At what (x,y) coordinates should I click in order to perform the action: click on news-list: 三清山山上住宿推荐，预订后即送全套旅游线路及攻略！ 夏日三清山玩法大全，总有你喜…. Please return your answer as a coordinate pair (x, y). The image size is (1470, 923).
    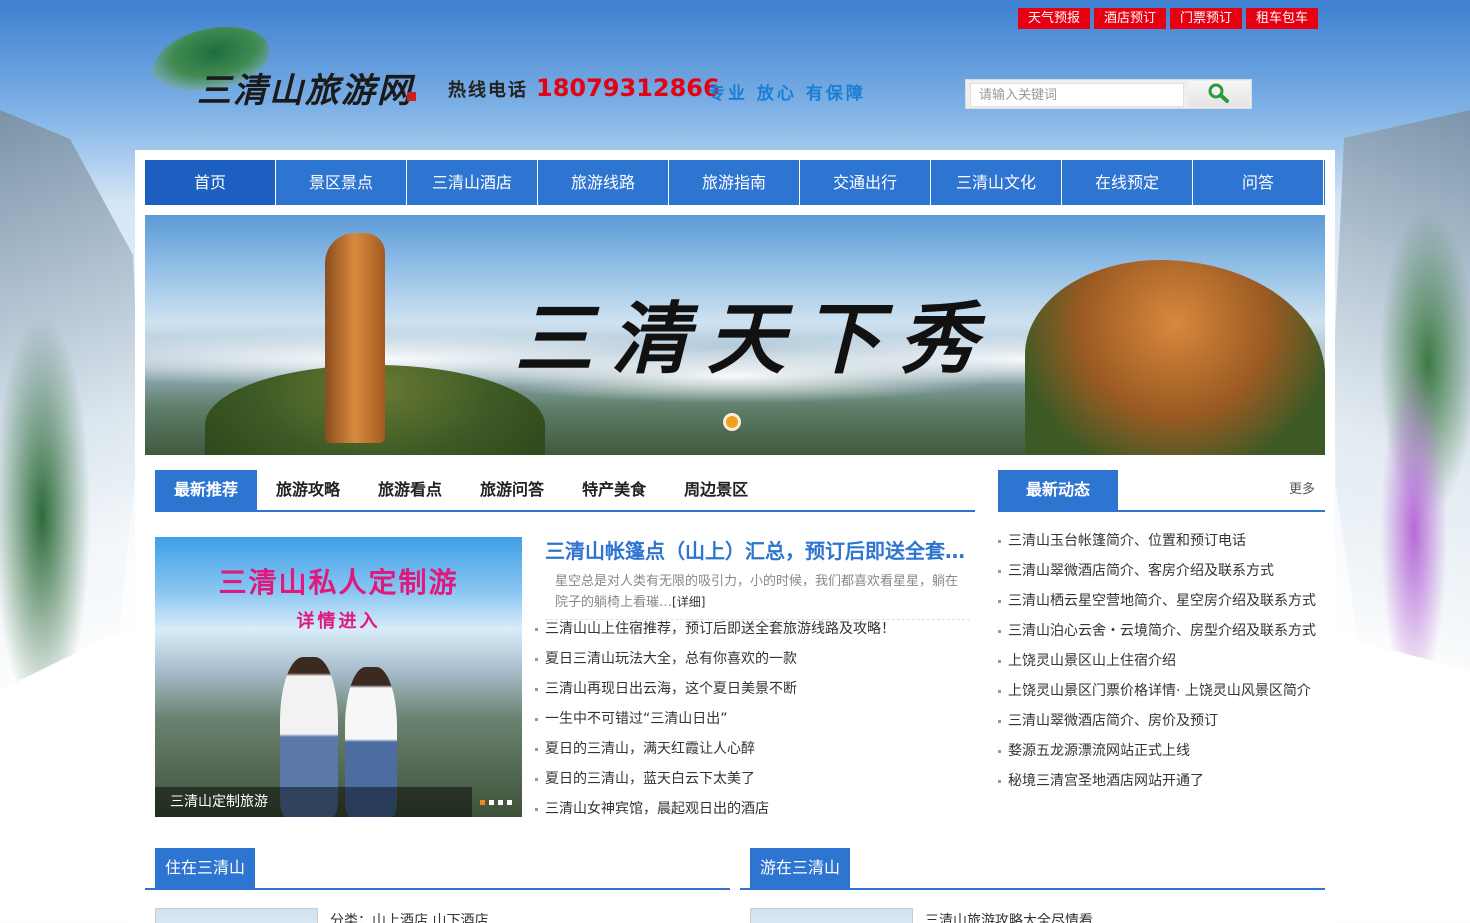
    Looking at the image, I should click on (755, 719).